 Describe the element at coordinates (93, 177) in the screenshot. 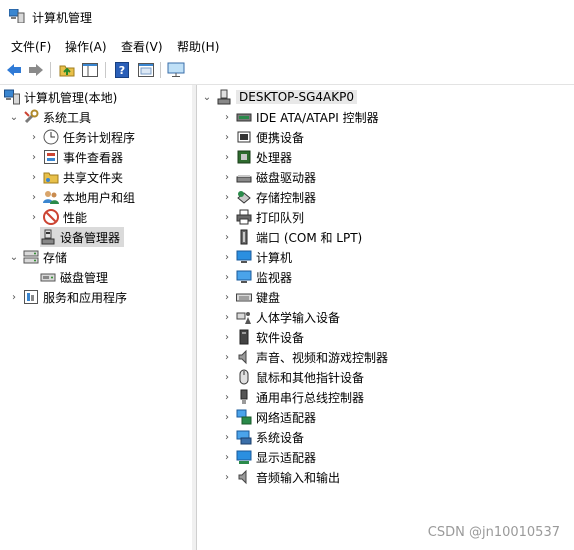

I see `tree-label: 共享文件夹` at that location.